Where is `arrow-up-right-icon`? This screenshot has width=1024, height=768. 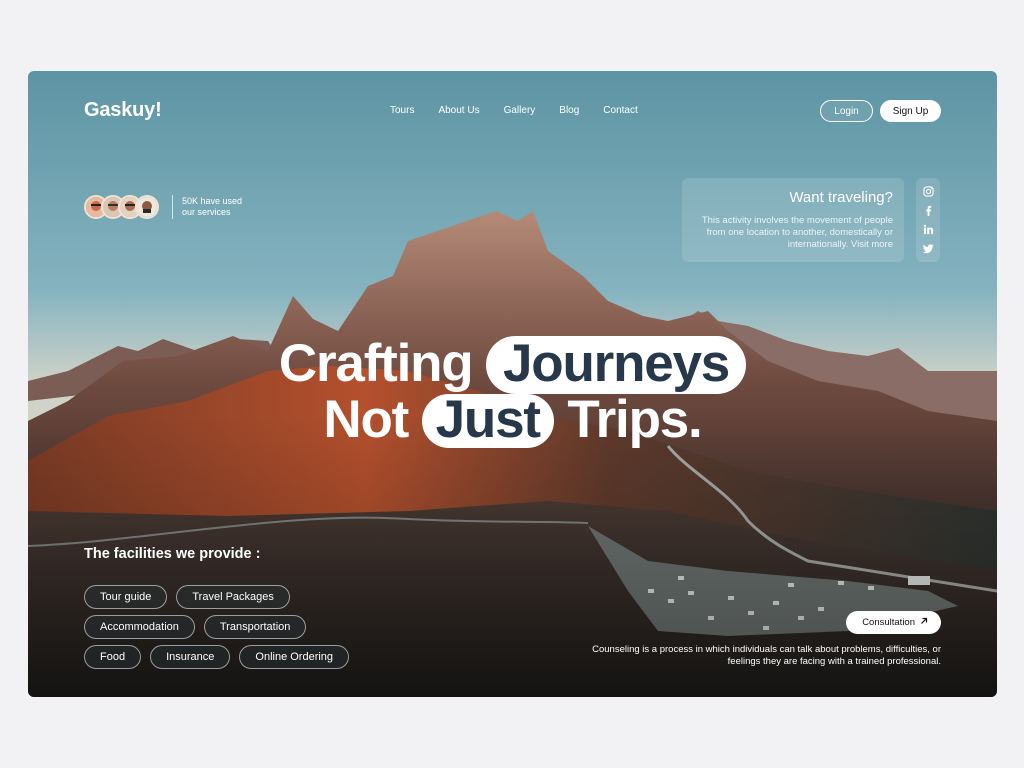 arrow-up-right-icon is located at coordinates (924, 622).